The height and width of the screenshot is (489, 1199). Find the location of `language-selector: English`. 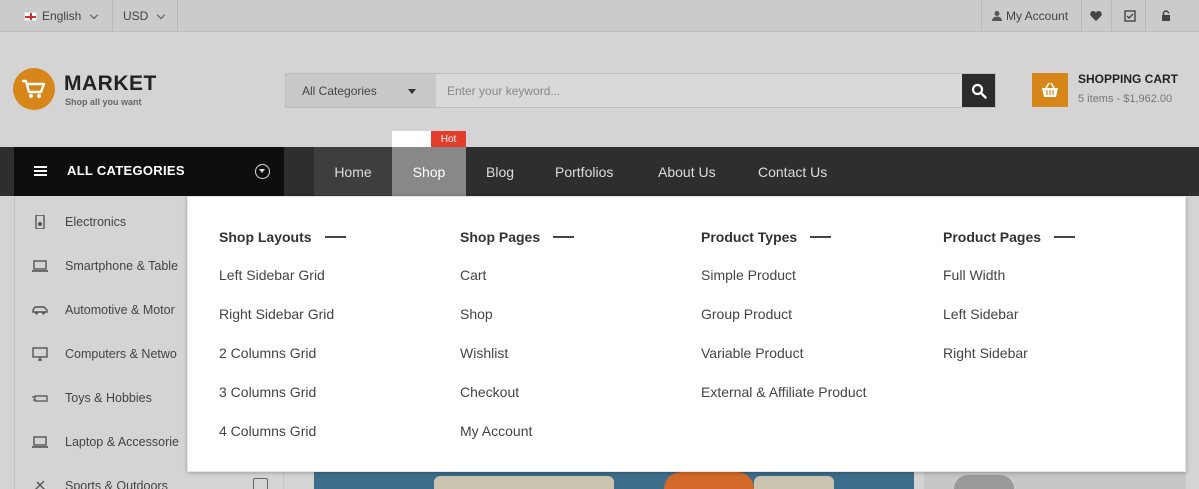

language-selector: English is located at coordinates (61, 16).